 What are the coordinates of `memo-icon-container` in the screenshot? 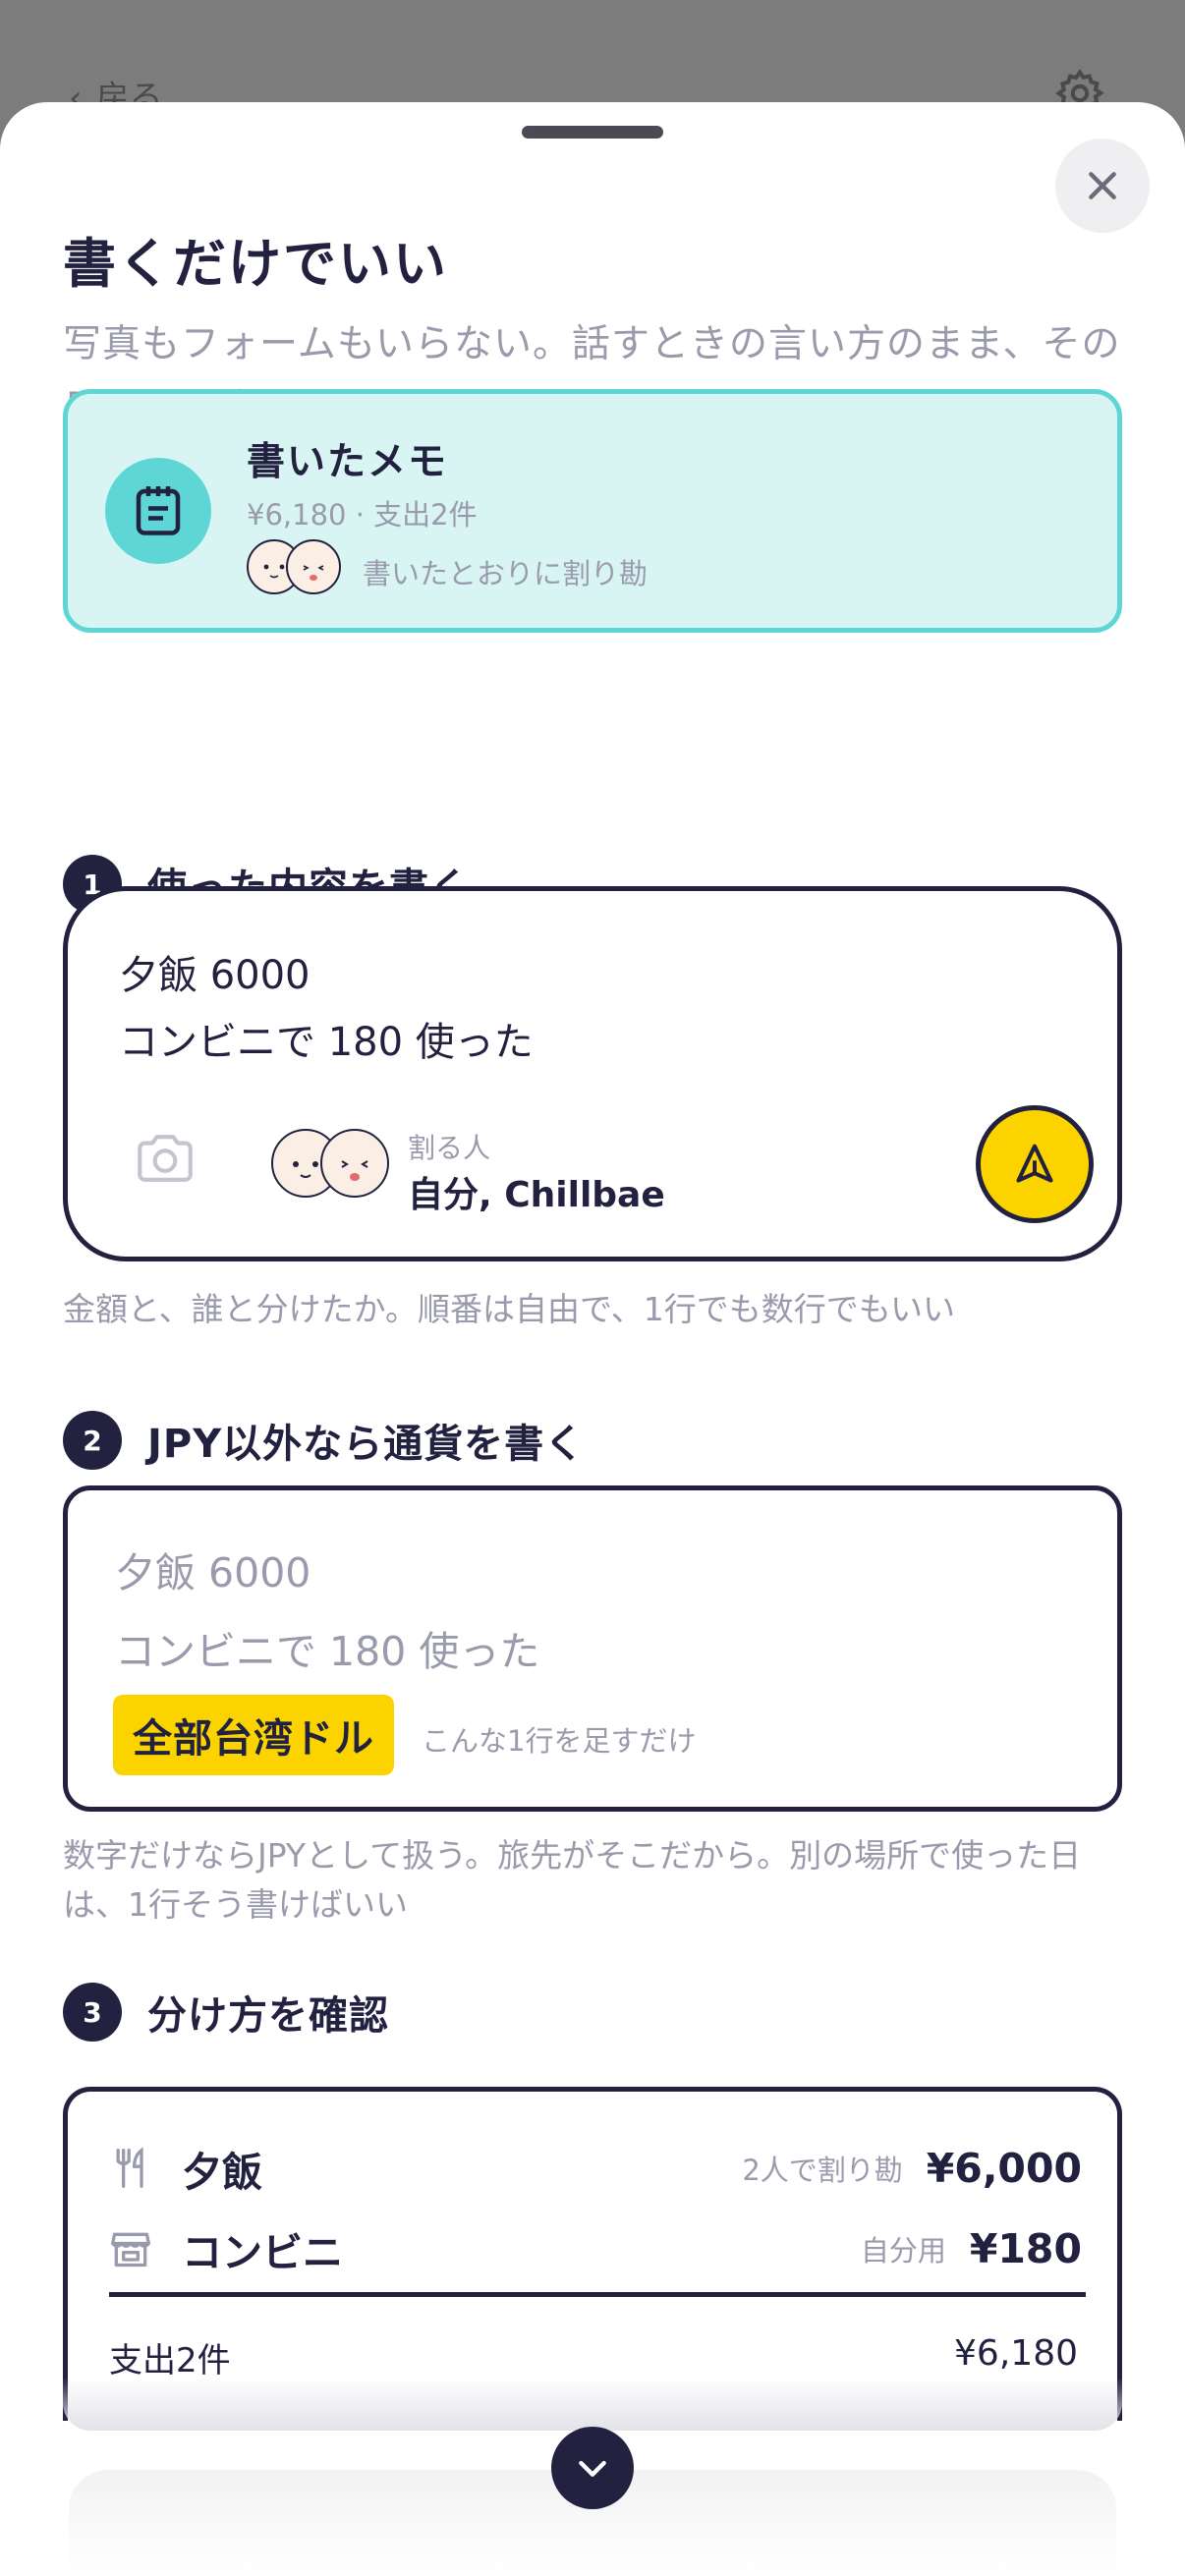 It's located at (158, 511).